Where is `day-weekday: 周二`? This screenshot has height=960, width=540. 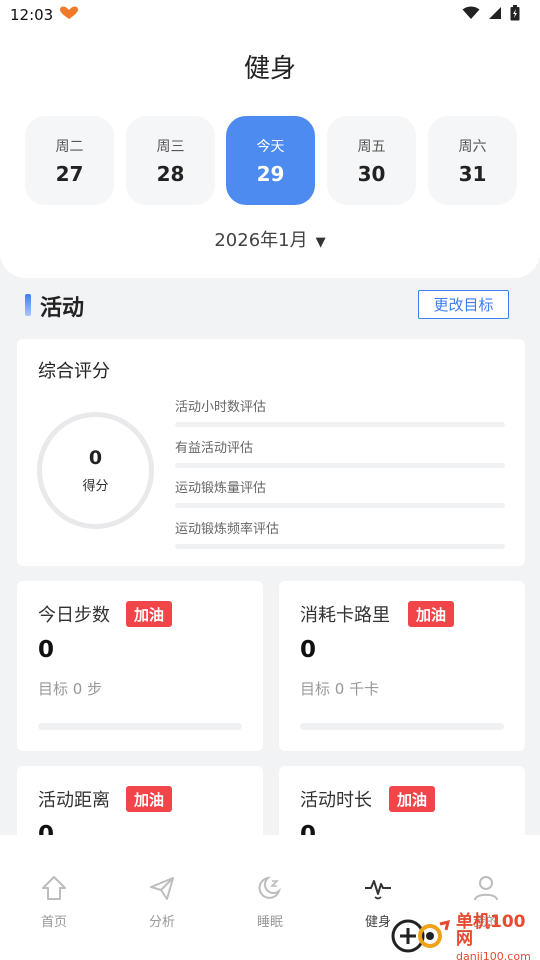 day-weekday: 周二 is located at coordinates (69, 146).